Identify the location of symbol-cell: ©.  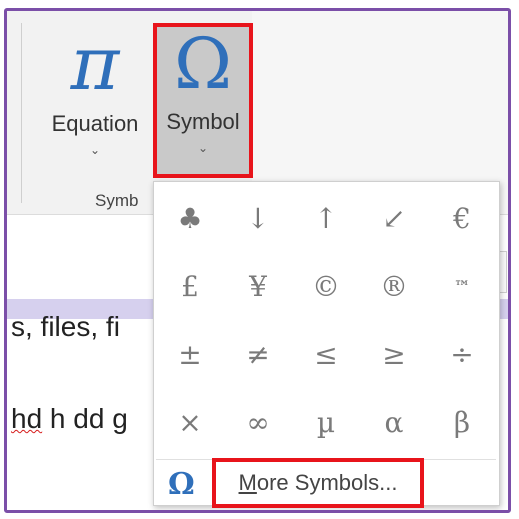
(326, 286).